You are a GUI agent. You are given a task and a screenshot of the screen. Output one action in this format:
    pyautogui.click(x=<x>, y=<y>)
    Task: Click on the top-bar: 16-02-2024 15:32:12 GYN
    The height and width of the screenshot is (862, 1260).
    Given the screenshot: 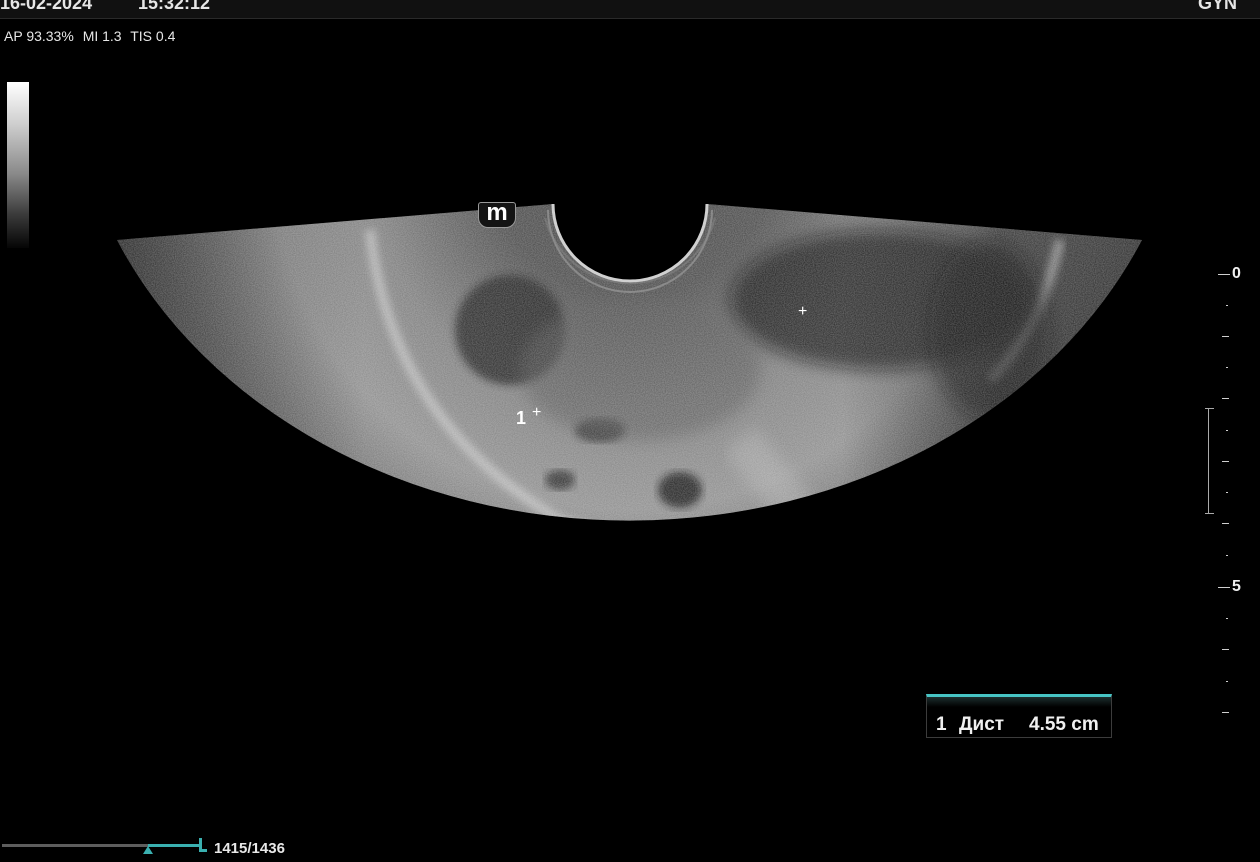 What is the action you would take?
    pyautogui.click(x=630, y=9)
    